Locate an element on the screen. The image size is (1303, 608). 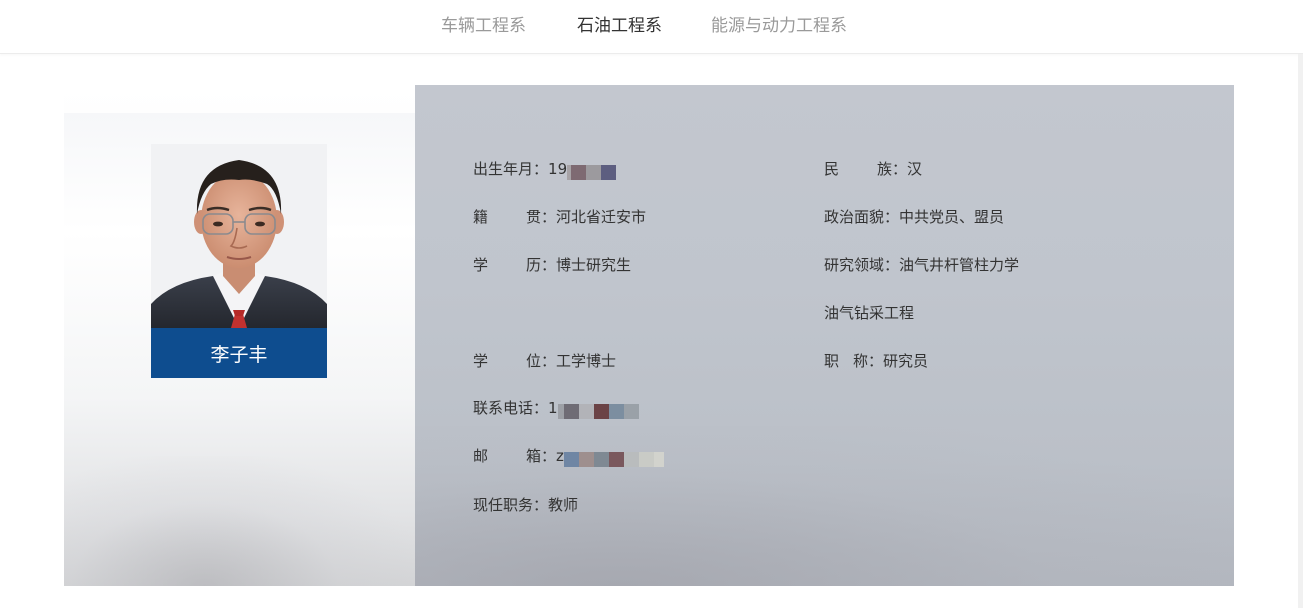
field-research: 研究领域：油气井杆管柱力学 is located at coordinates (921, 265).